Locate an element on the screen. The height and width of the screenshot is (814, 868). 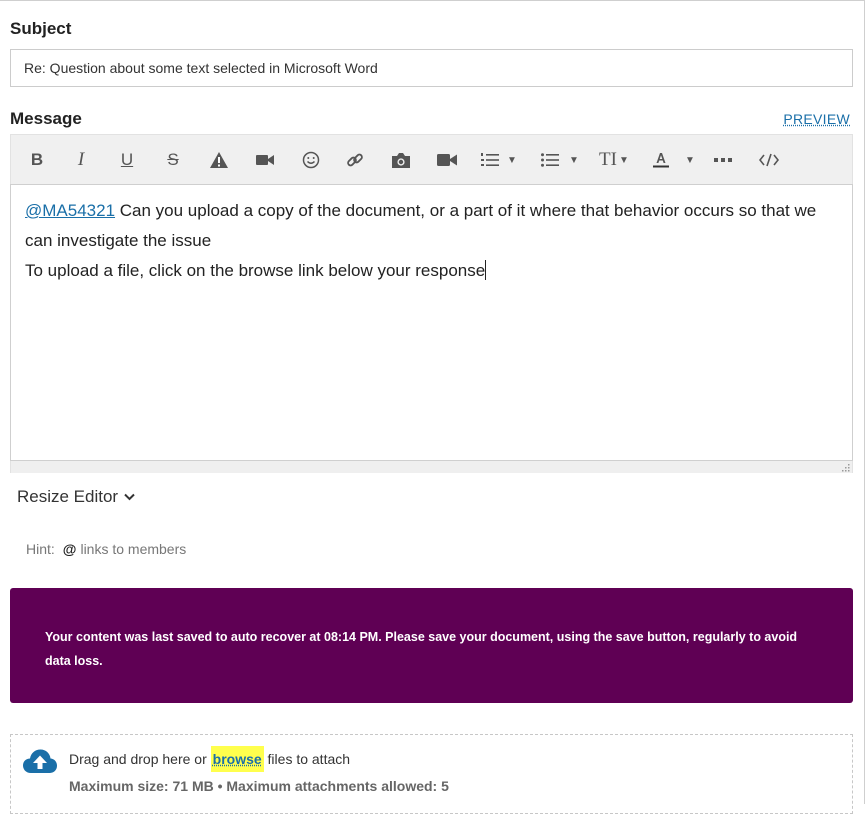
camera-icon is located at coordinates (401, 160).